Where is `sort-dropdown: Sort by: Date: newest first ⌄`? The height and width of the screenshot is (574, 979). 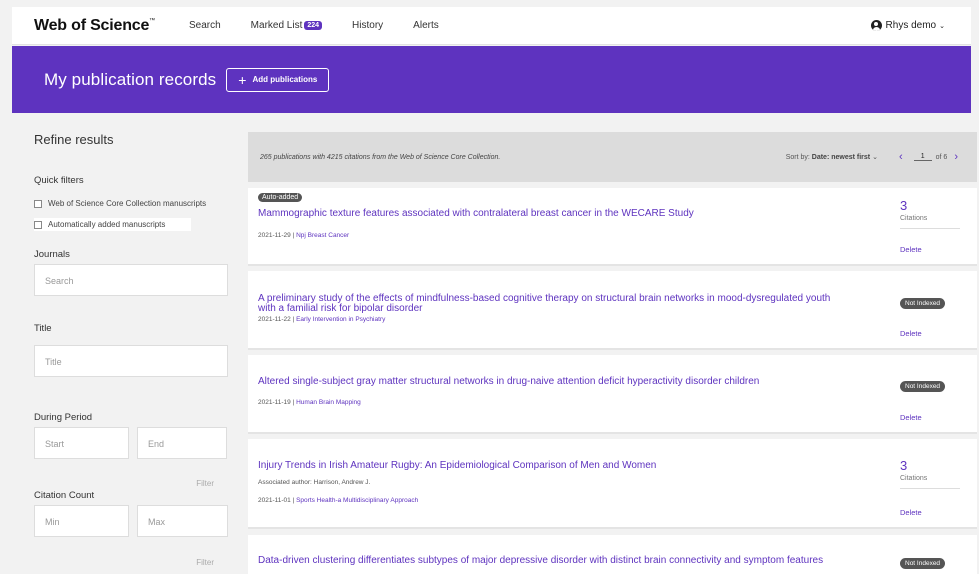
sort-dropdown: Sort by: Date: newest first ⌄ is located at coordinates (832, 157).